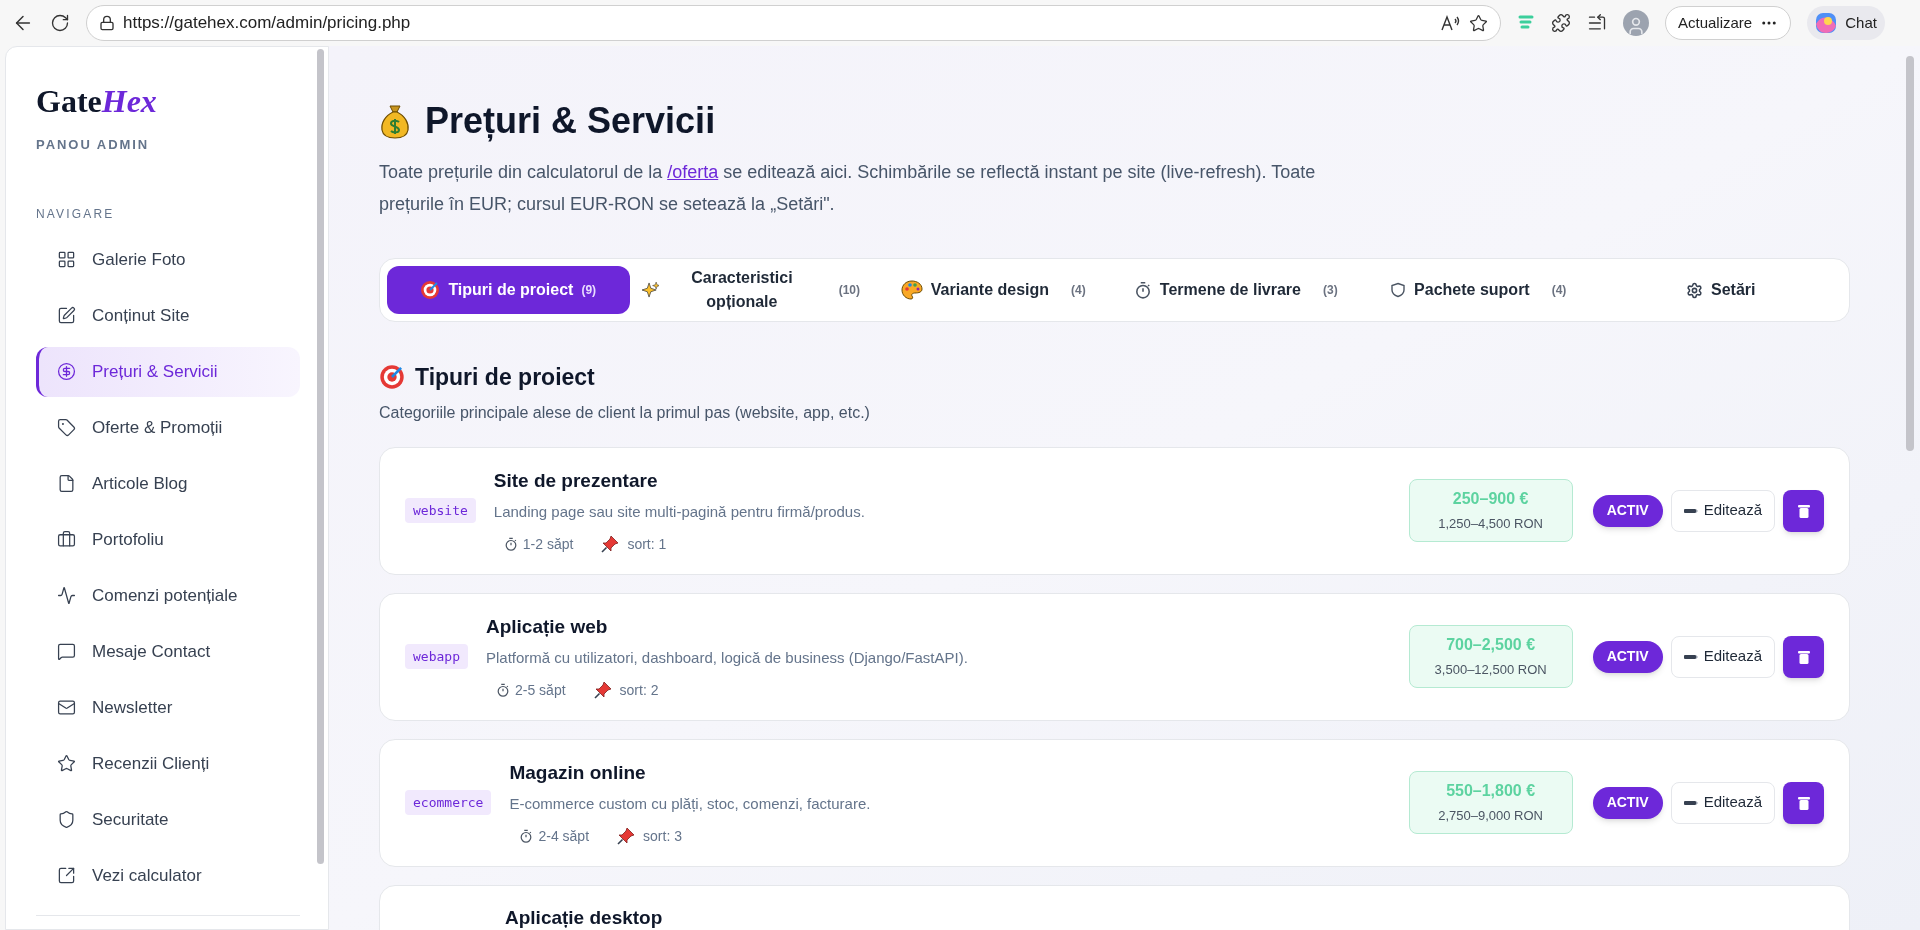 The height and width of the screenshot is (930, 1920). What do you see at coordinates (168, 371) in the screenshot?
I see `sidebar-item: Prețuri & Servicii` at bounding box center [168, 371].